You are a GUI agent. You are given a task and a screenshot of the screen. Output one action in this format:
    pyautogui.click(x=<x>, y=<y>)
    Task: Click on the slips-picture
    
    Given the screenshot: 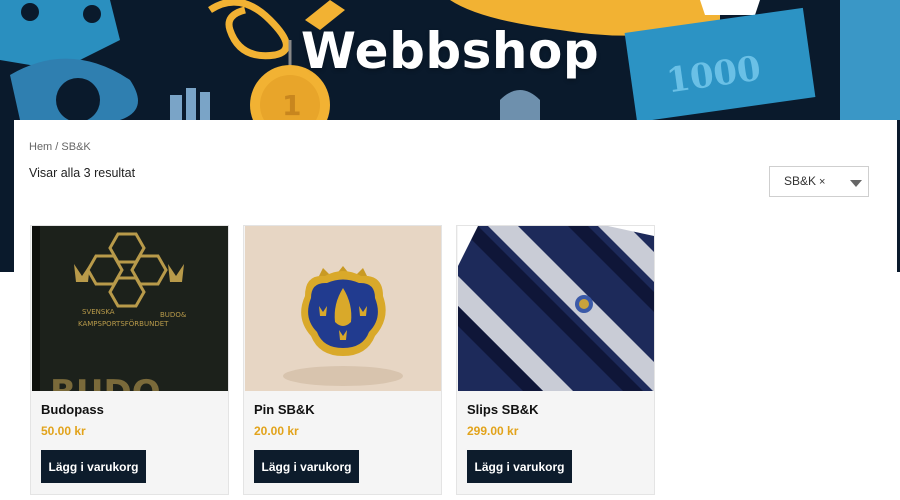 What is the action you would take?
    pyautogui.click(x=556, y=308)
    